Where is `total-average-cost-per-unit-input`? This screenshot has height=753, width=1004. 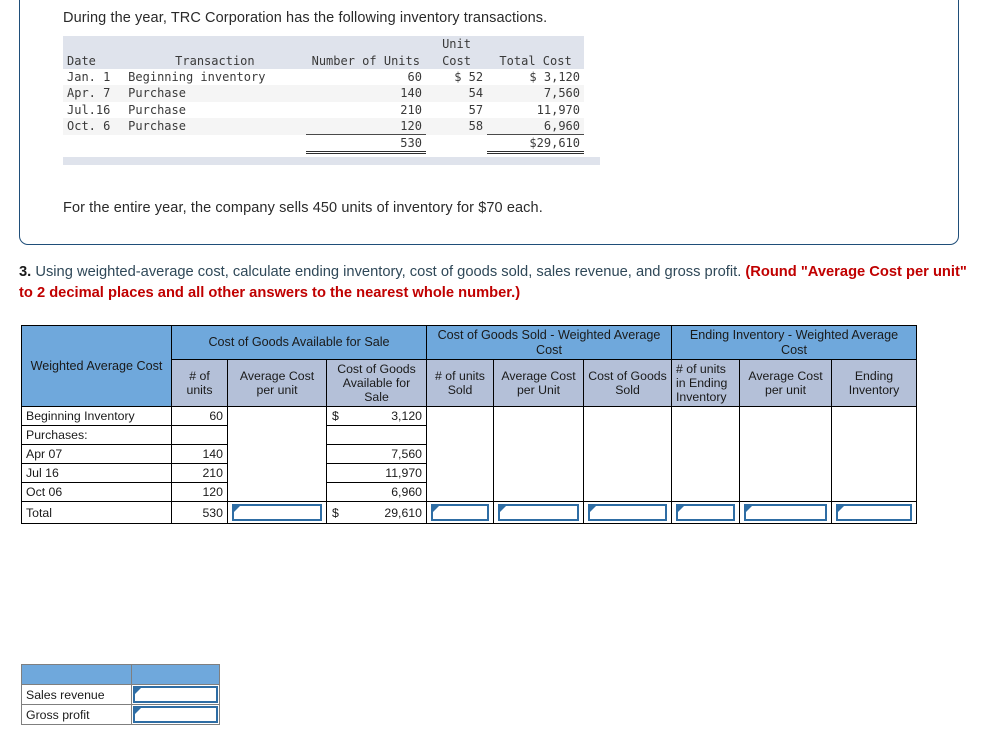
total-average-cost-per-unit-input is located at coordinates (277, 512).